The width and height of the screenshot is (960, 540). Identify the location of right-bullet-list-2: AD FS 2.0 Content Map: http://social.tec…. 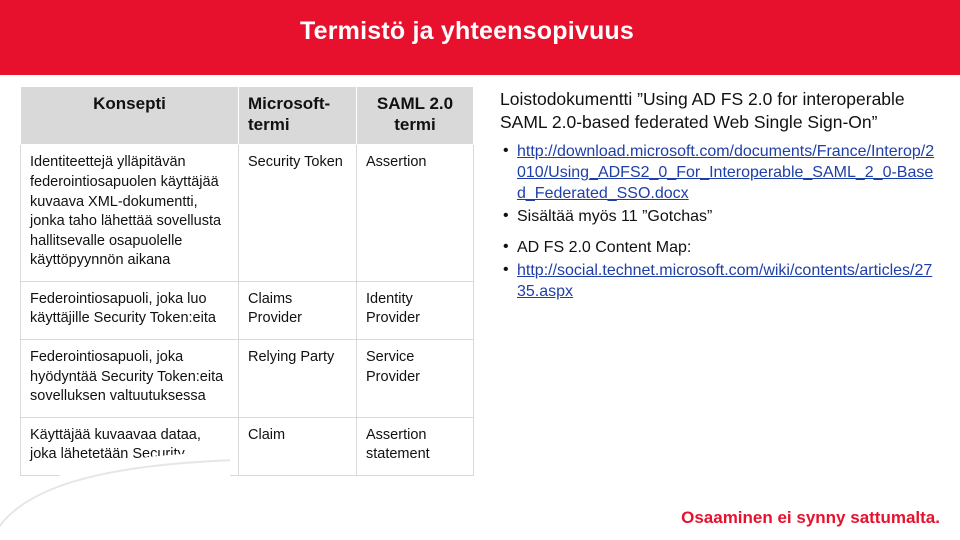
(720, 269).